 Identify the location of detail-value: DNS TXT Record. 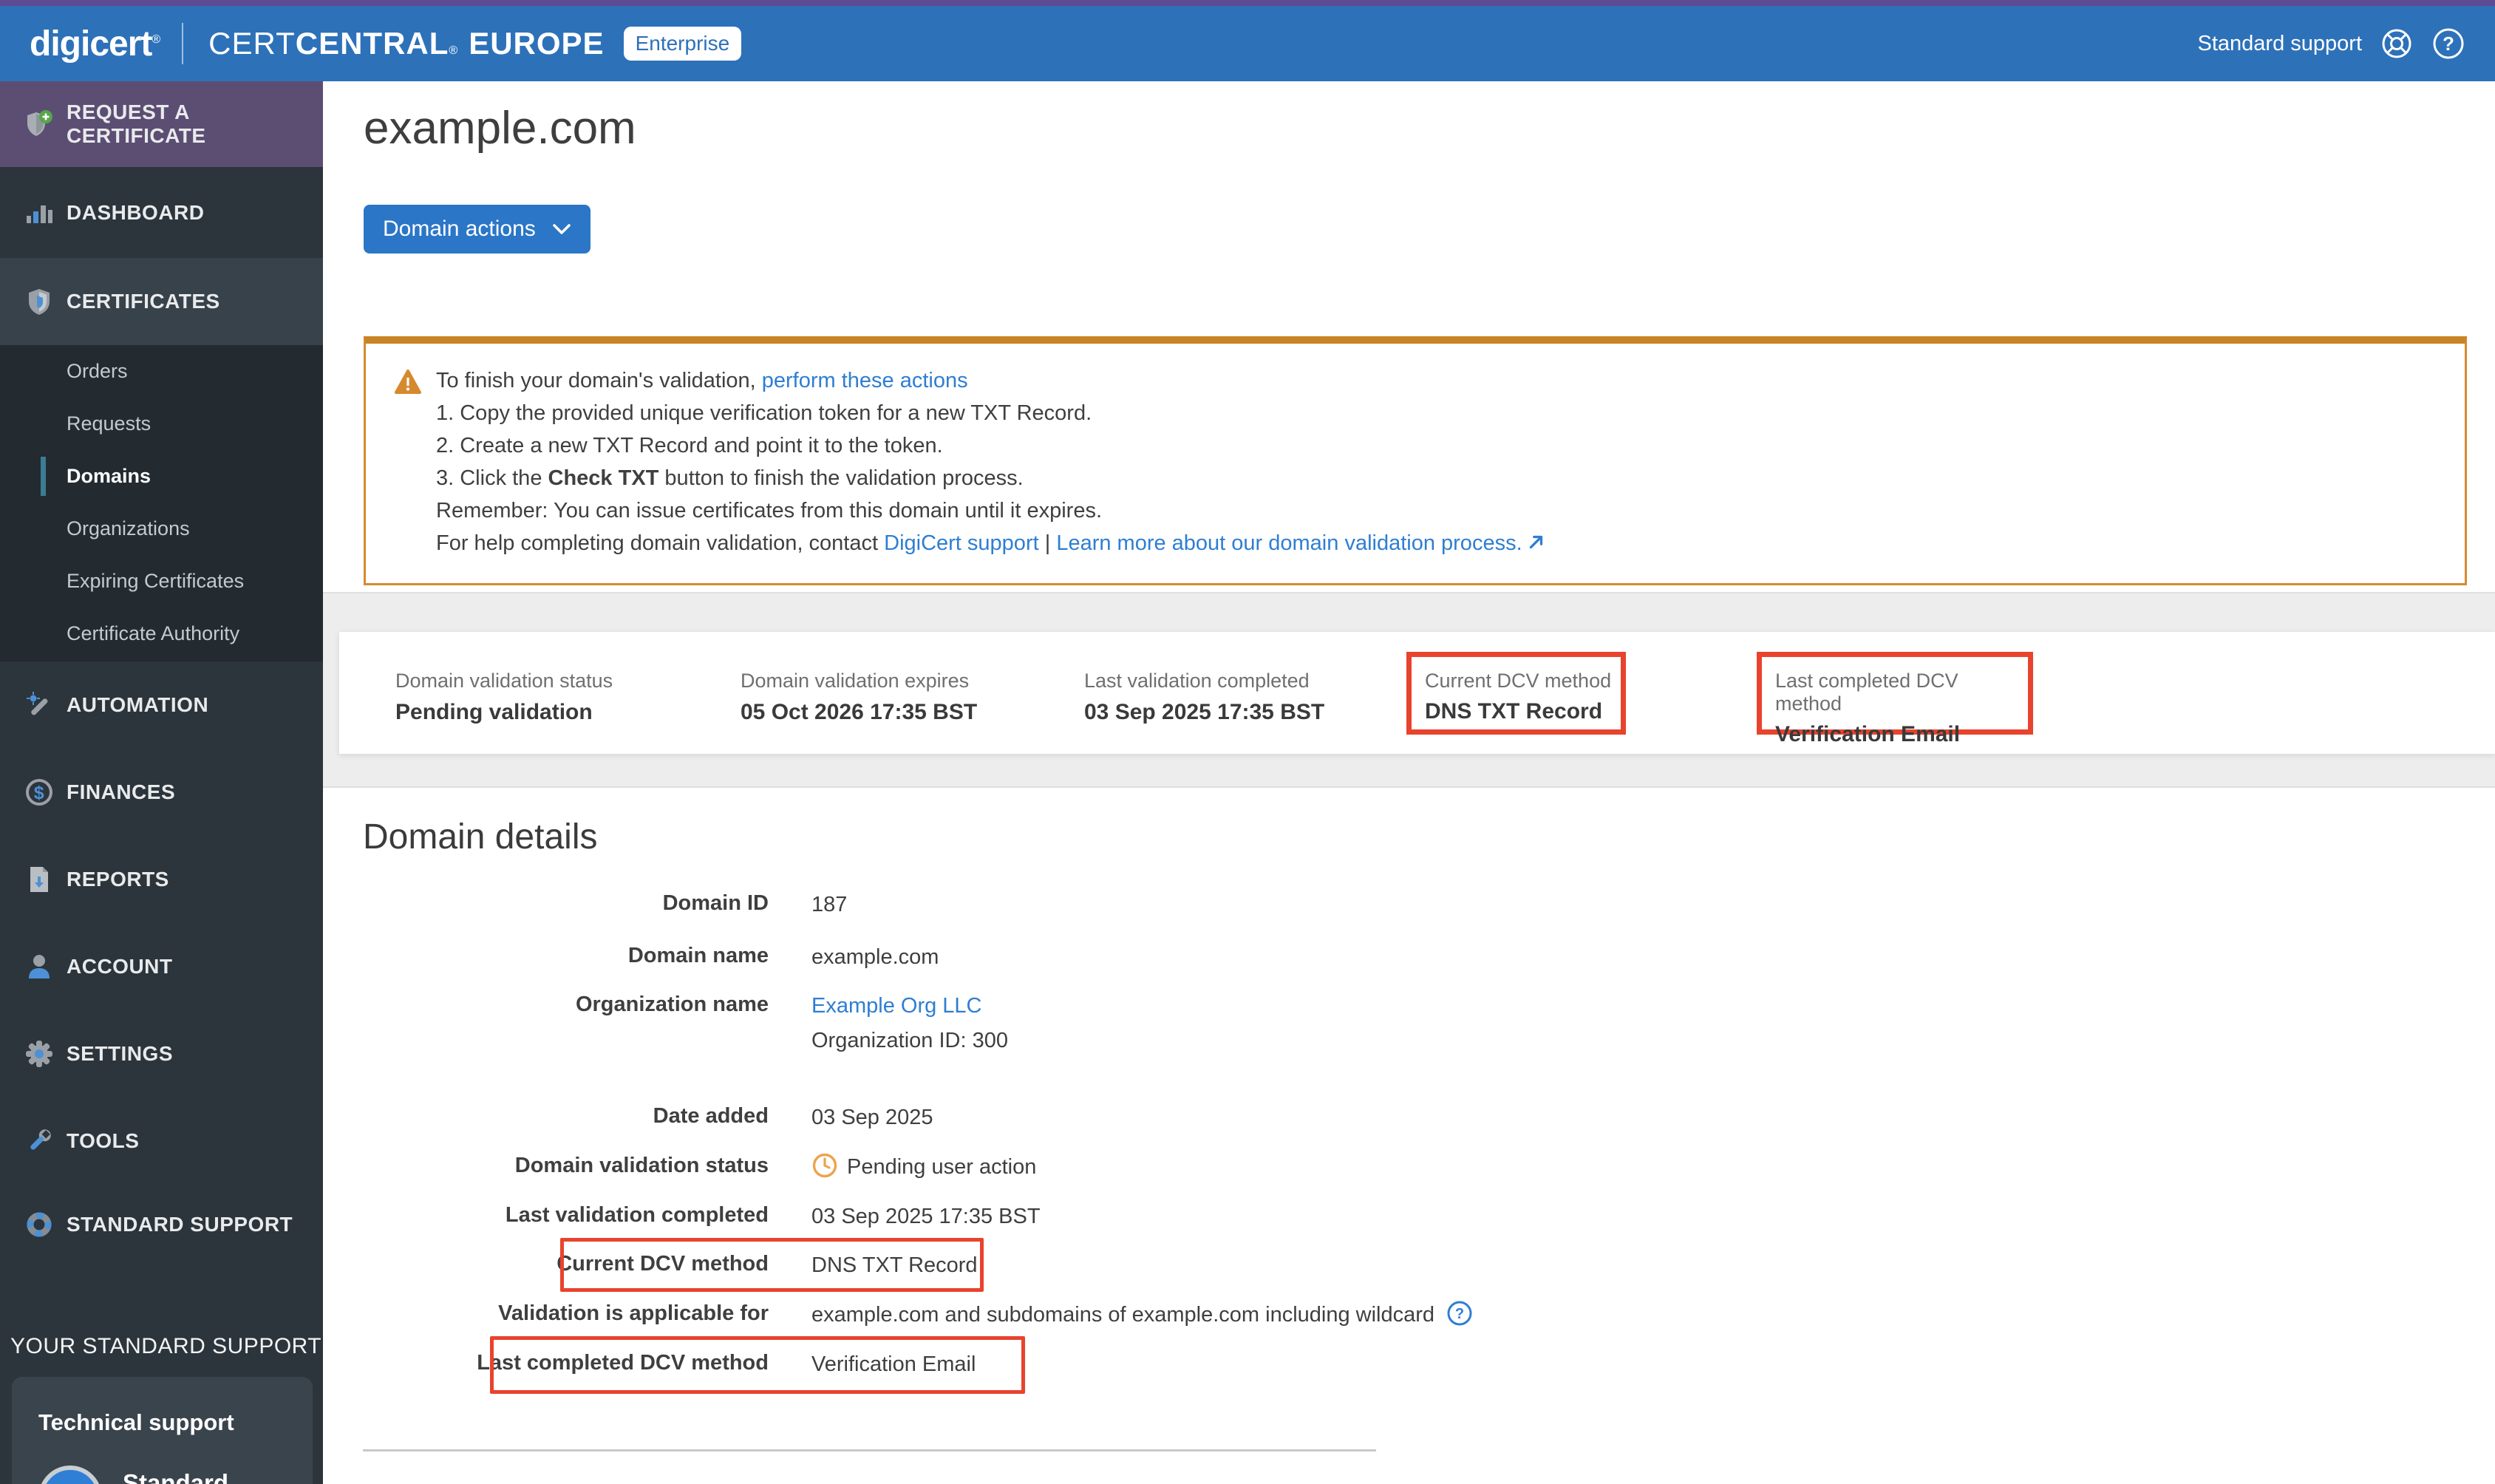
(894, 1265).